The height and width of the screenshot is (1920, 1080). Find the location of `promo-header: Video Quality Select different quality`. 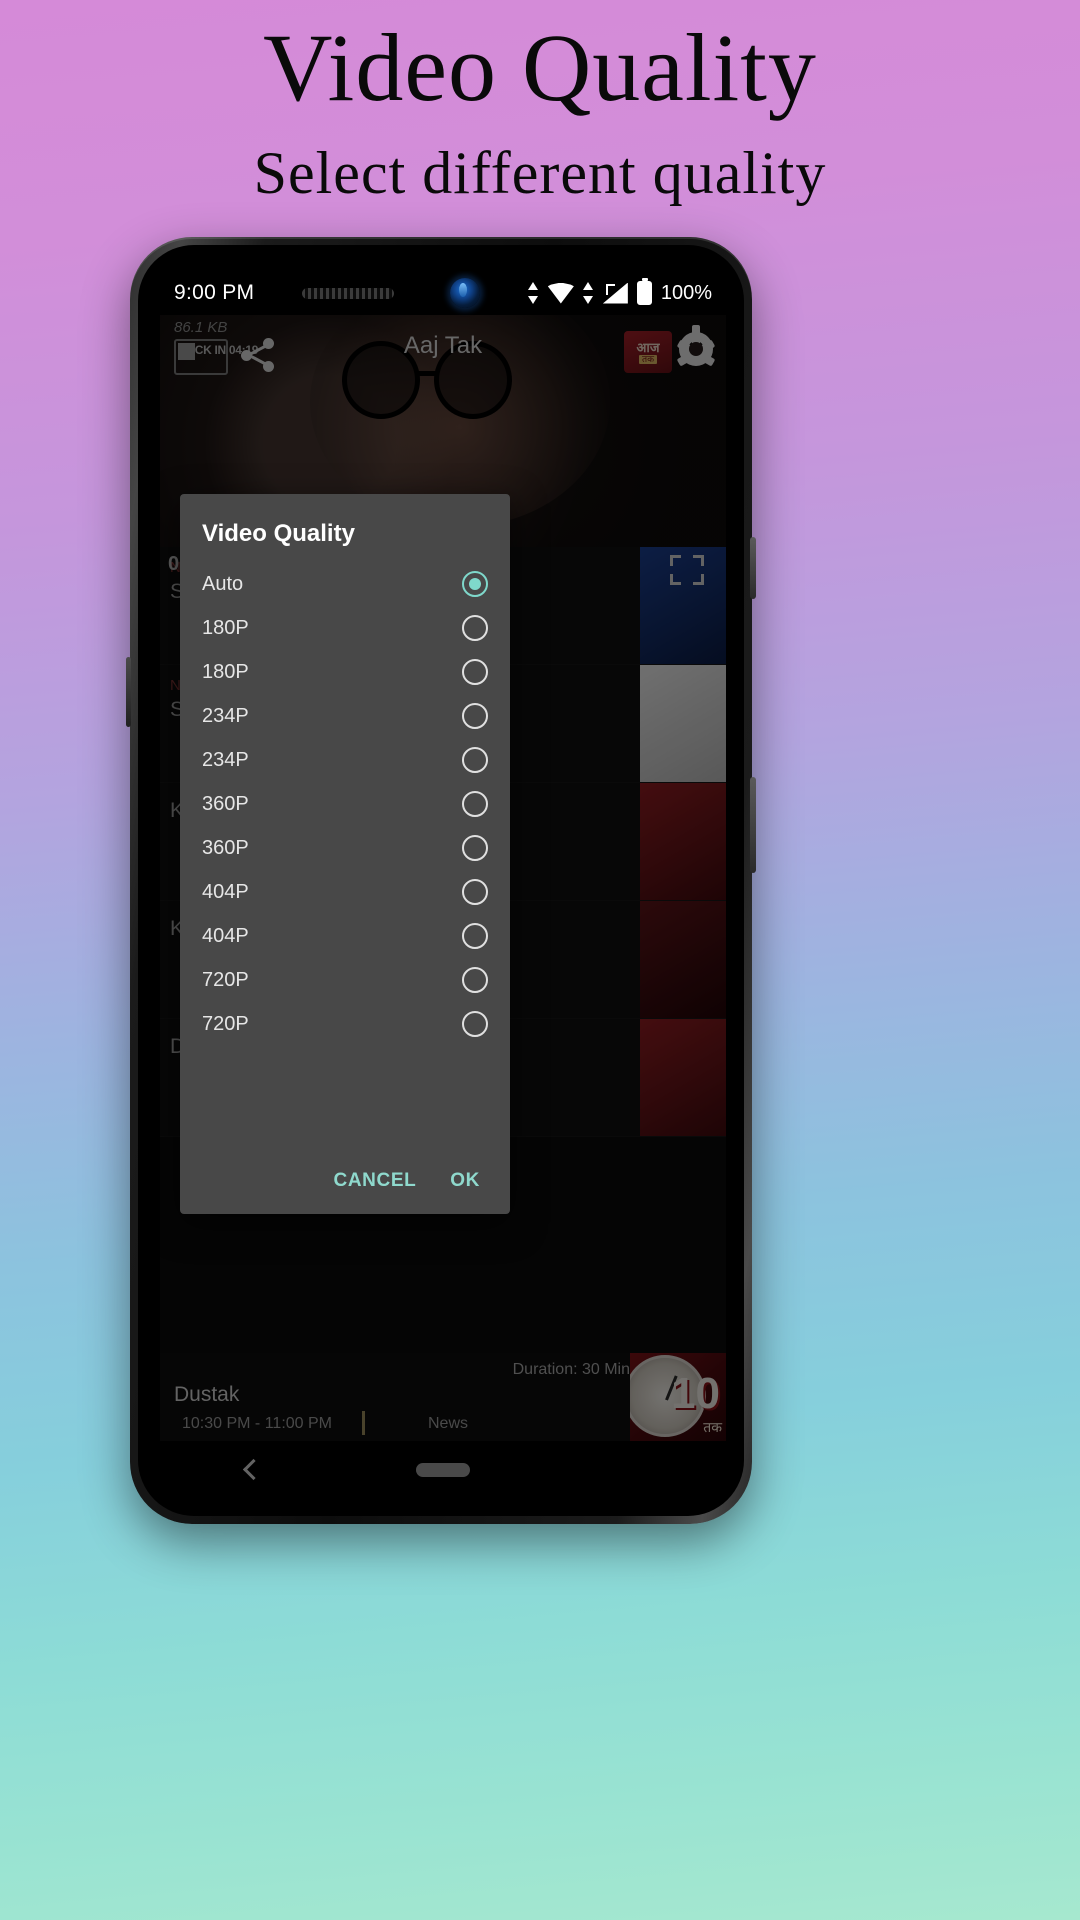

promo-header: Video Quality Select different quality is located at coordinates (540, 103).